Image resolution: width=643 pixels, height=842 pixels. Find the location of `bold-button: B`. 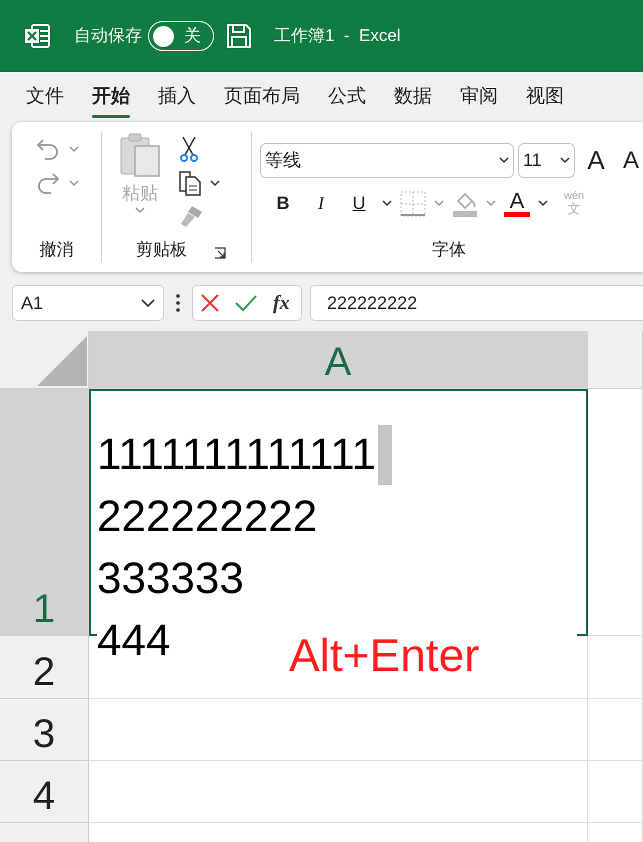

bold-button: B is located at coordinates (283, 203).